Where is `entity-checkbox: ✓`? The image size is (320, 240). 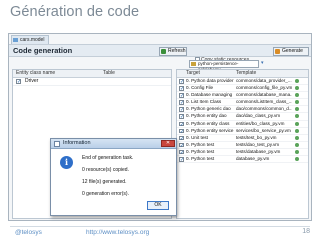
entity-checkbox: ✓ is located at coordinates (18, 82).